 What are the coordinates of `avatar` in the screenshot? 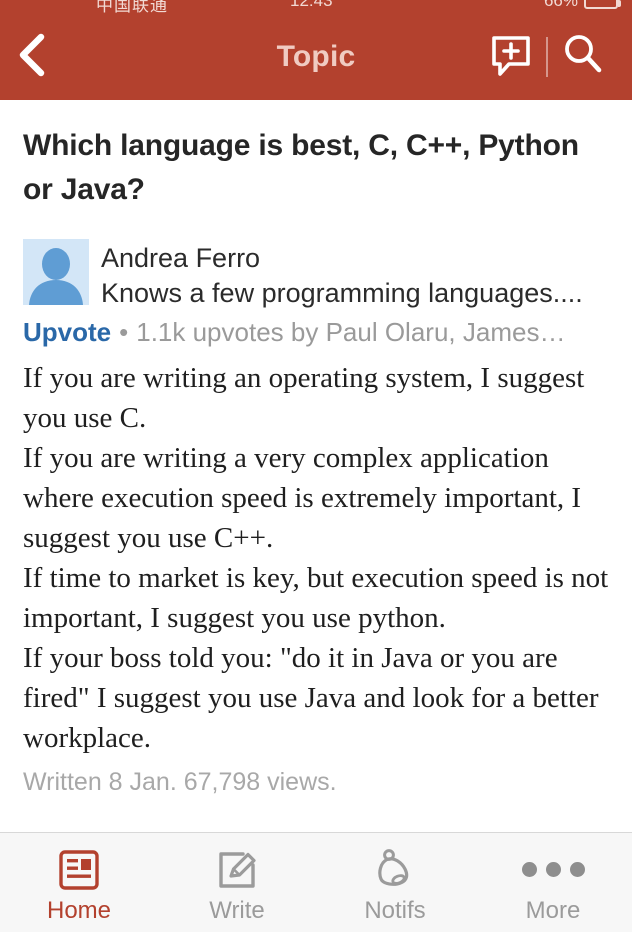 It's located at (56, 272).